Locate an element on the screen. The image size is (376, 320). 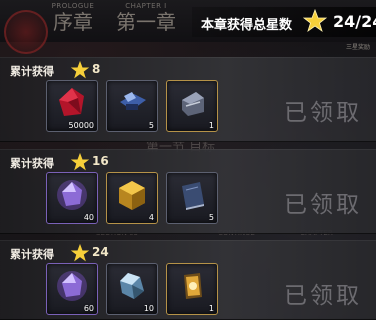
chapter-stars-count: 24/24 is located at coordinates (354, 21).